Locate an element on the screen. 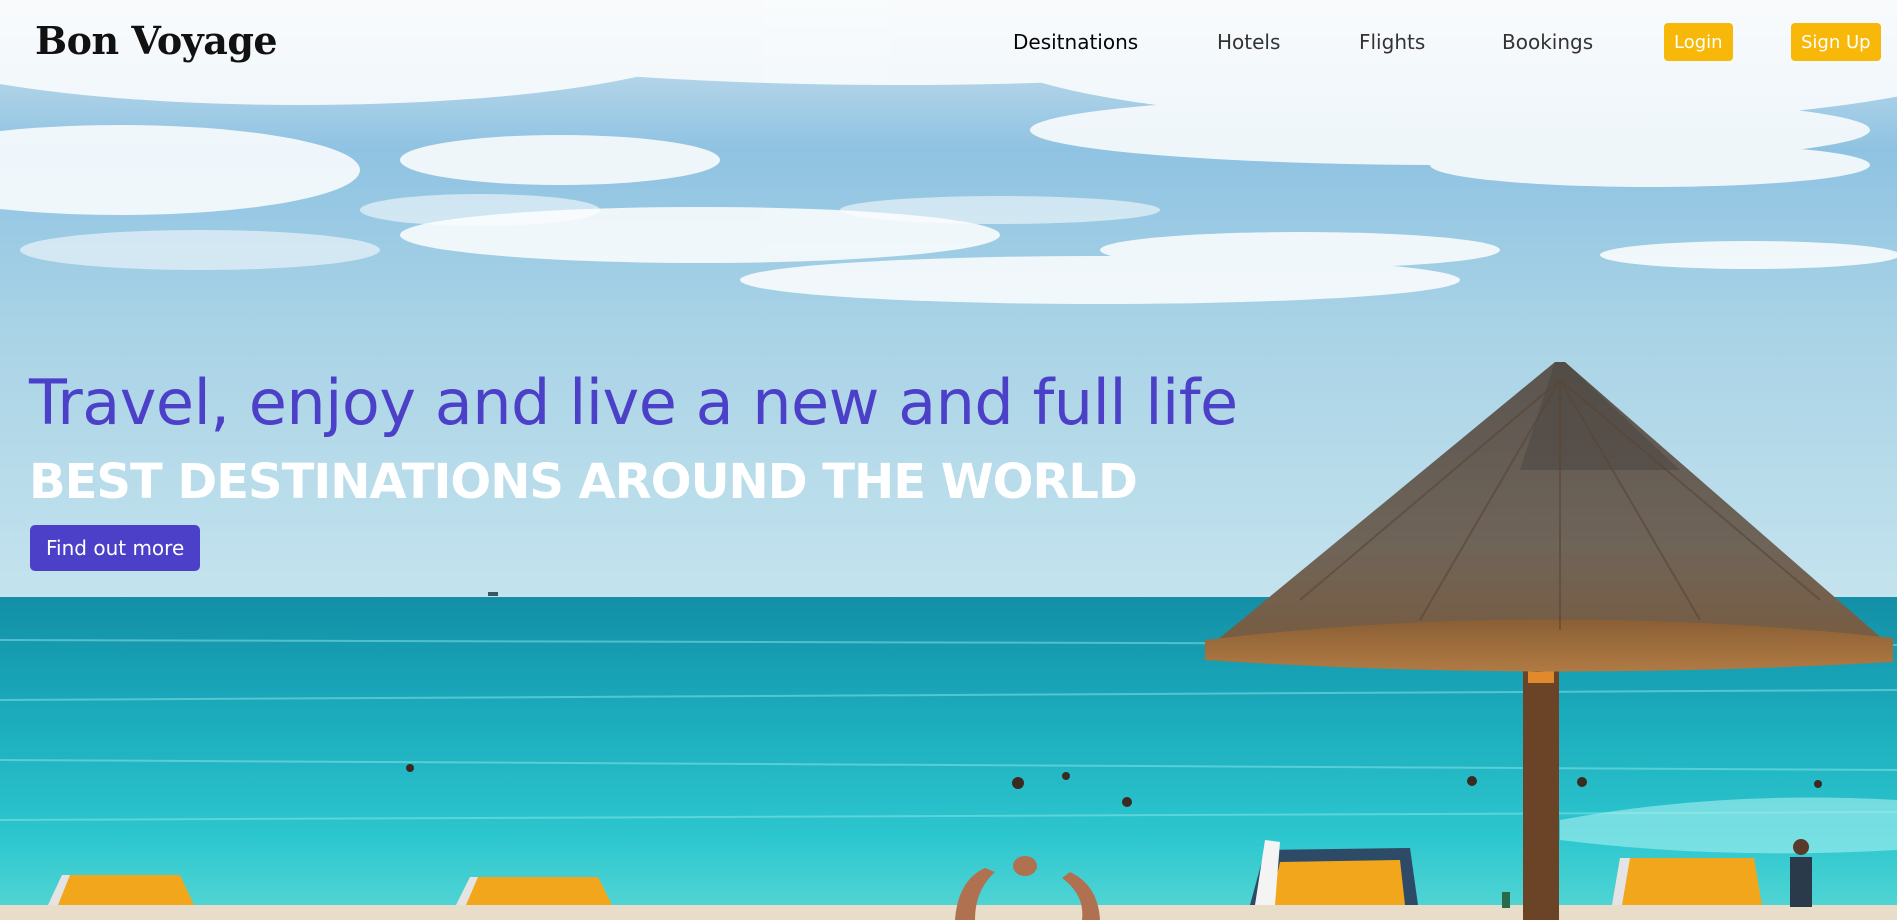 The width and height of the screenshot is (1897, 920). find-out-more-button: Find out more is located at coordinates (115, 548).